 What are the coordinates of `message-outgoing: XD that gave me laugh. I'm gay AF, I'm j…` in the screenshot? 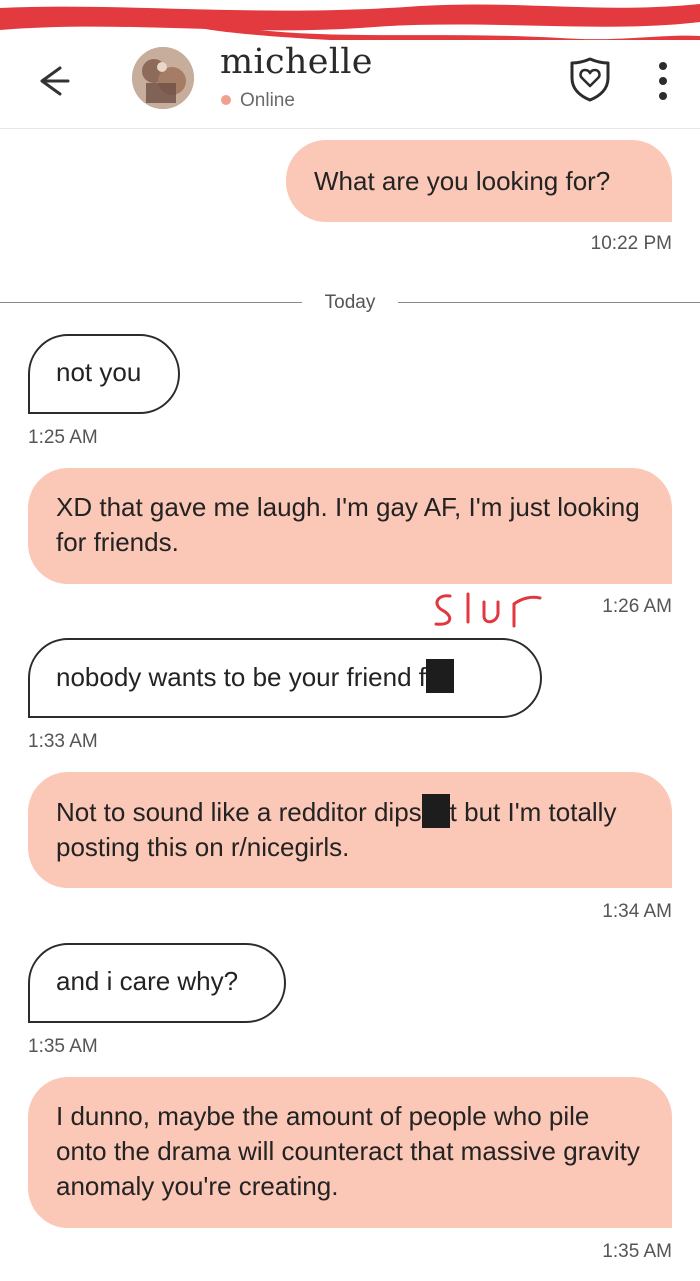 It's located at (350, 526).